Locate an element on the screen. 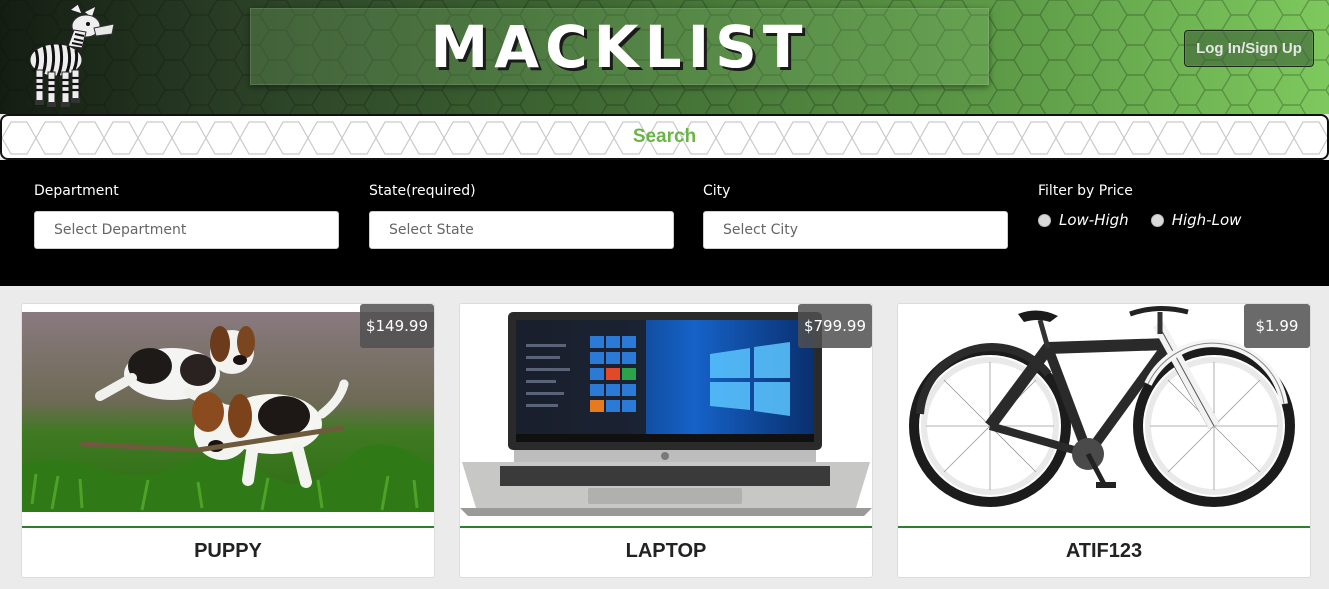 The image size is (1329, 589). radio-low-high: Low-High is located at coordinates (1083, 220).